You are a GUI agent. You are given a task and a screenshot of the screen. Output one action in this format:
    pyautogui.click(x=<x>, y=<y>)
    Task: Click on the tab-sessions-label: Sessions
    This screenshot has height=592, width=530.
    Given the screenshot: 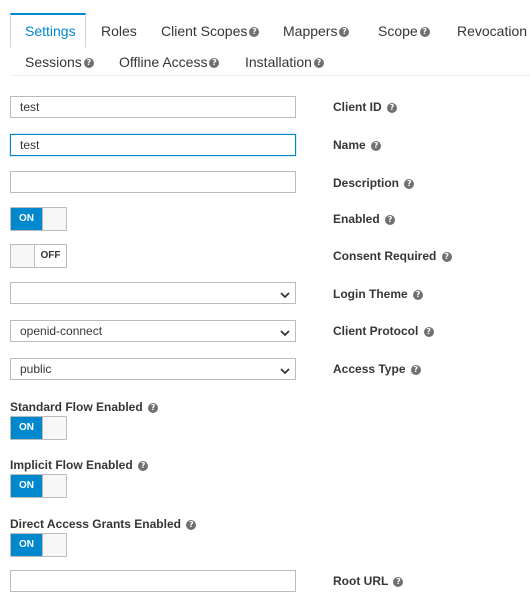 What is the action you would take?
    pyautogui.click(x=53, y=62)
    